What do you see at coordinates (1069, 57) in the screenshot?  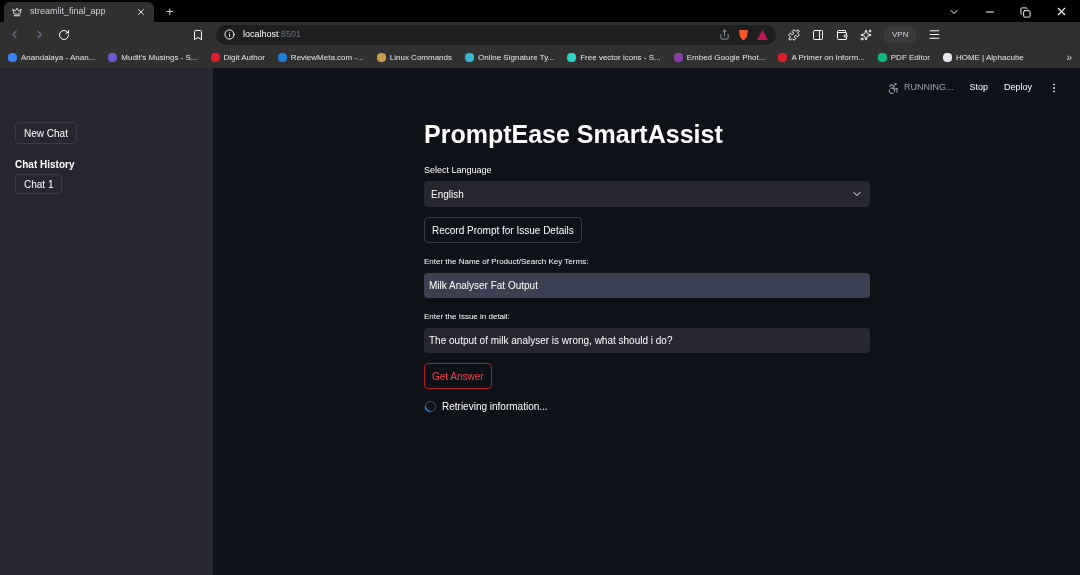 I see `more-bookmarks: »` at bounding box center [1069, 57].